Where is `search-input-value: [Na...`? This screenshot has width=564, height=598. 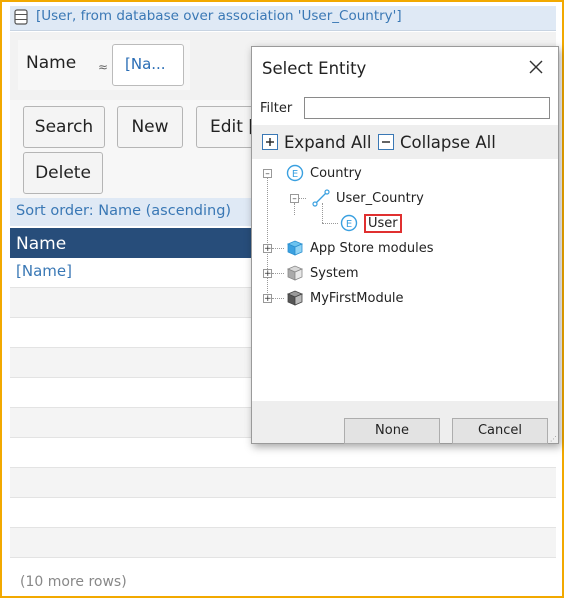 search-input-value: [Na... is located at coordinates (145, 64).